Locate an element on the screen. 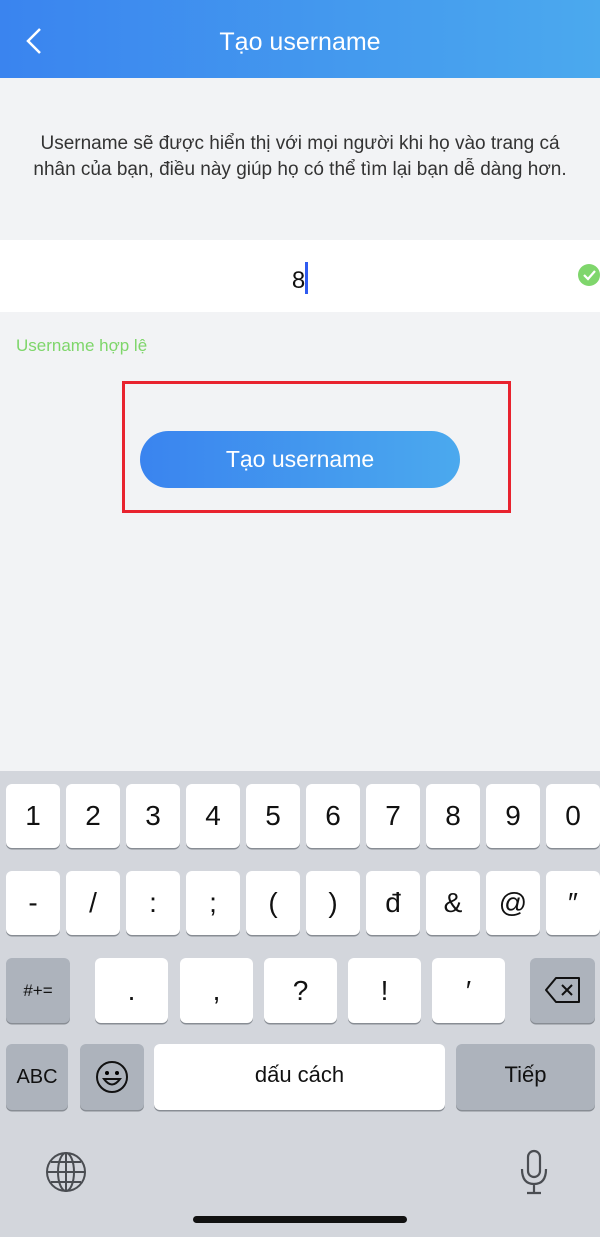 This screenshot has width=600, height=1237. page-title: Tạo username is located at coordinates (300, 42).